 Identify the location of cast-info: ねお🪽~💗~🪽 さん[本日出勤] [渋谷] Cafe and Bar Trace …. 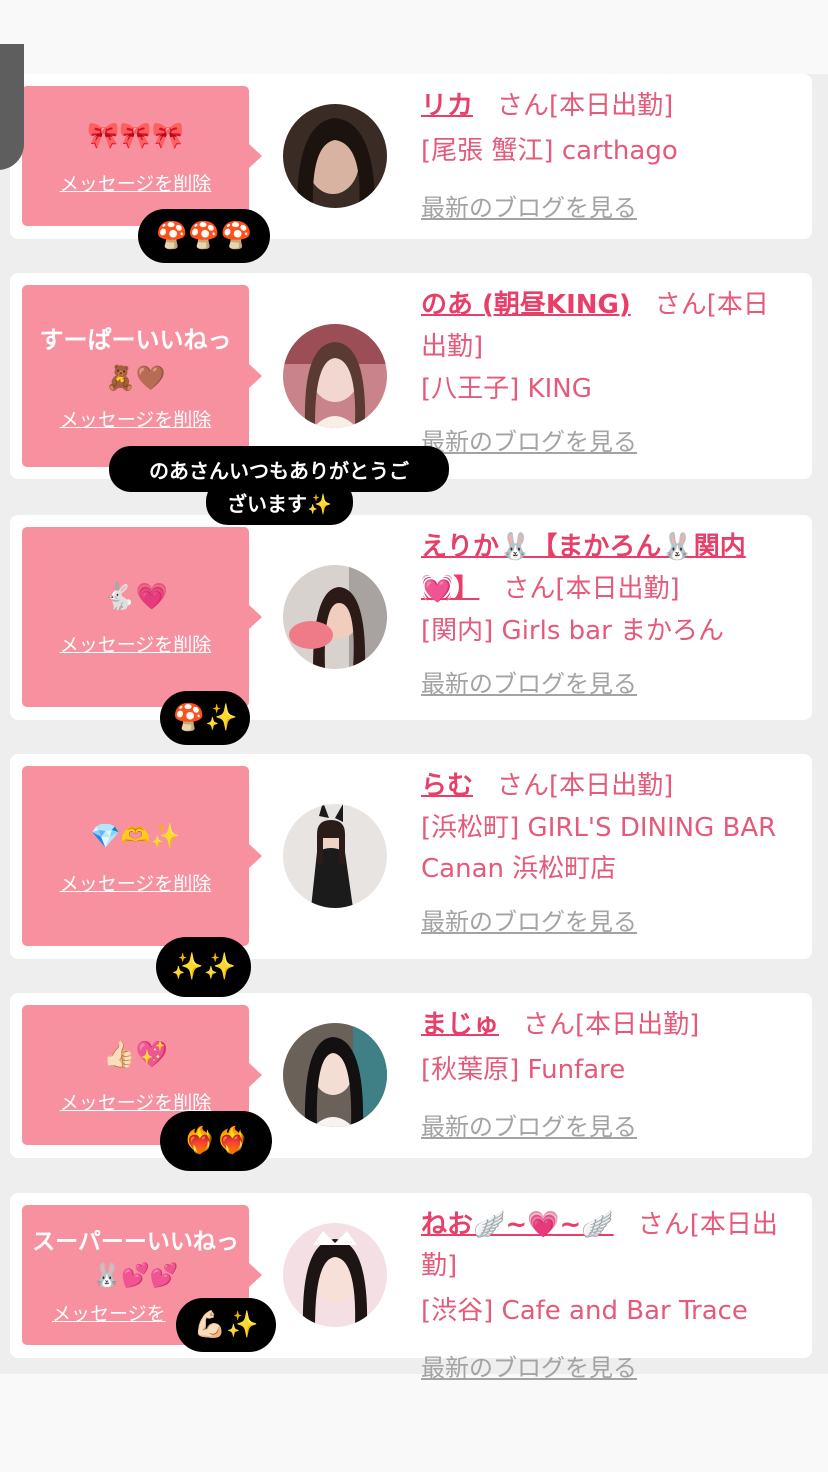
(610, 1294).